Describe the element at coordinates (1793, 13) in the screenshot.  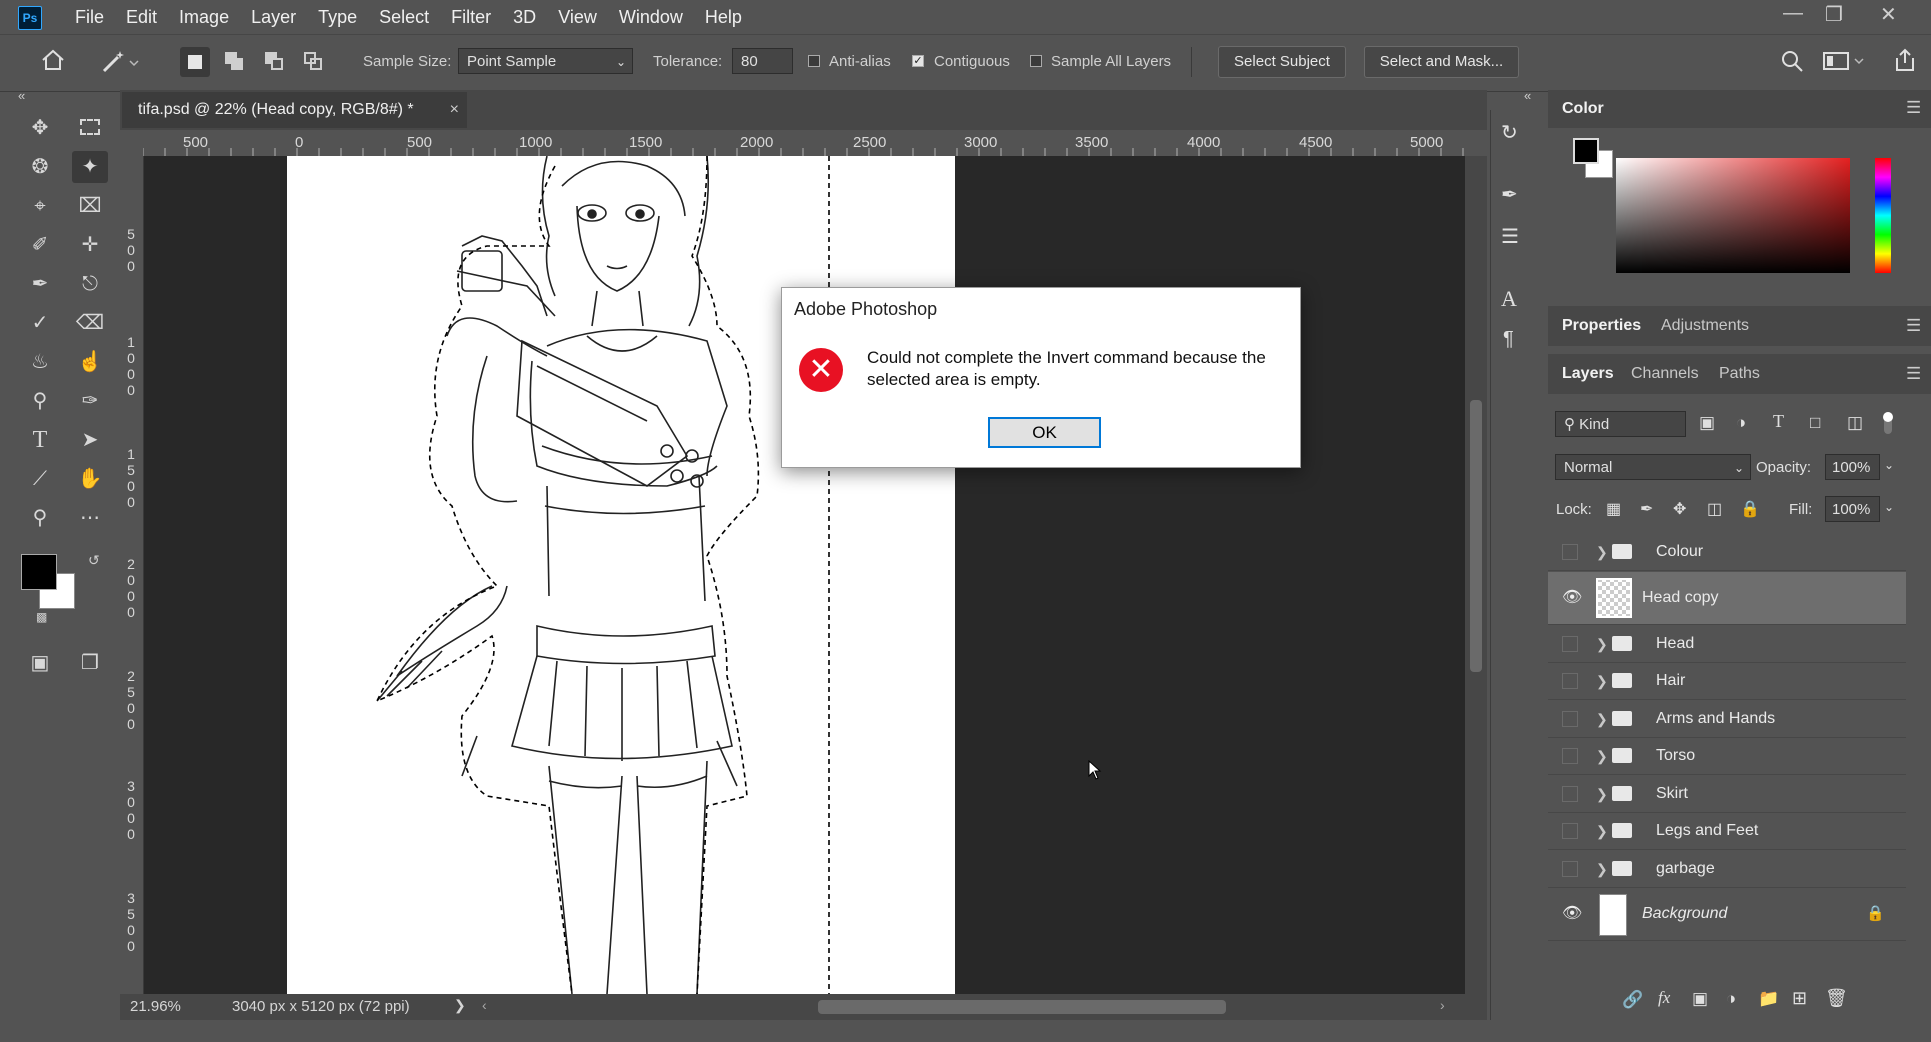
I see `minimize-icon: —` at that location.